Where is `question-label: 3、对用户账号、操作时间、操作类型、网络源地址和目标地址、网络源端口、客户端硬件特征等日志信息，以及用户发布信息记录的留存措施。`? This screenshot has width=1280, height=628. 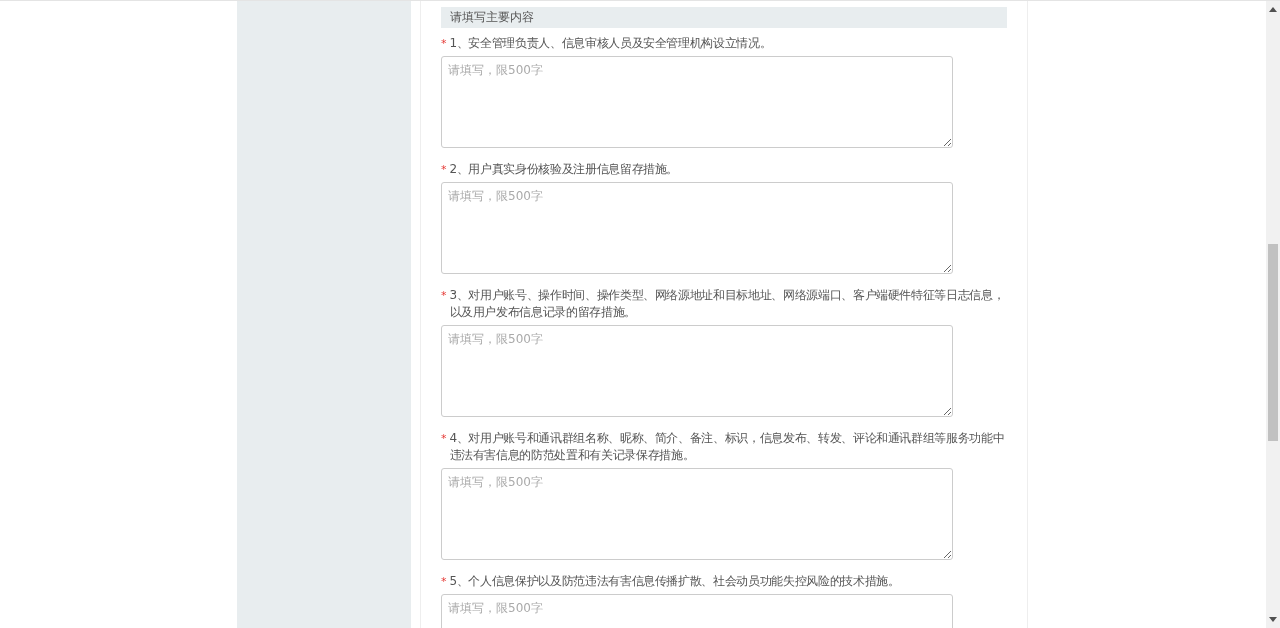 question-label: 3、对用户账号、操作时间、操作类型、网络源地址和目标地址、网络源端口、客户端硬件特征等日志信息，以及用户发布信息记录的留存措施。 is located at coordinates (727, 304).